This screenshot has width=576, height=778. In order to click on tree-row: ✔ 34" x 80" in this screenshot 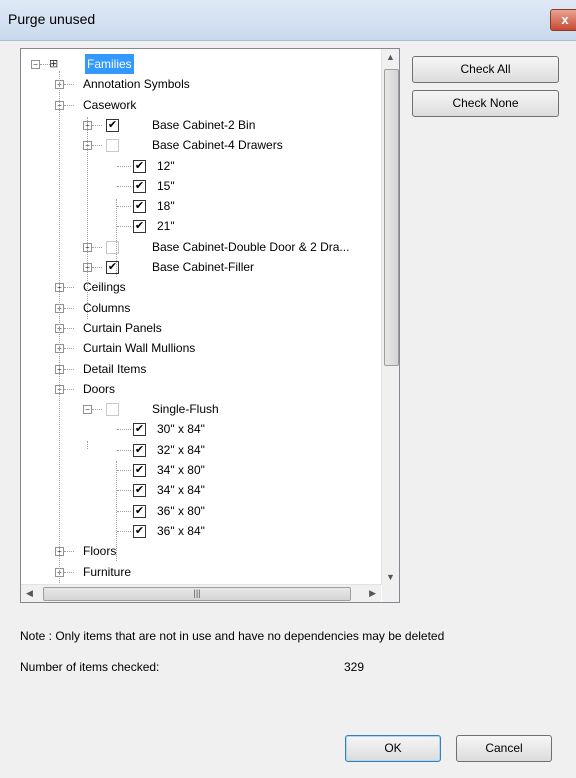, I will do `click(201, 470)`.